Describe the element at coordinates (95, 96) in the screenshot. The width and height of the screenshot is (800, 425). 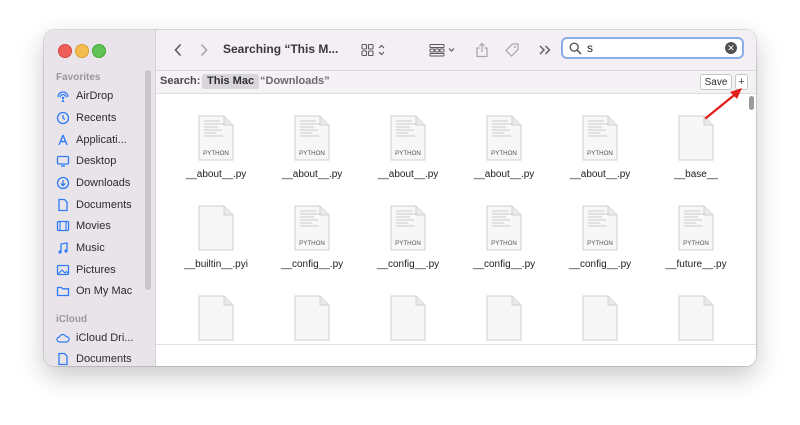
I see `sidebar-item-label: AirDrop` at that location.